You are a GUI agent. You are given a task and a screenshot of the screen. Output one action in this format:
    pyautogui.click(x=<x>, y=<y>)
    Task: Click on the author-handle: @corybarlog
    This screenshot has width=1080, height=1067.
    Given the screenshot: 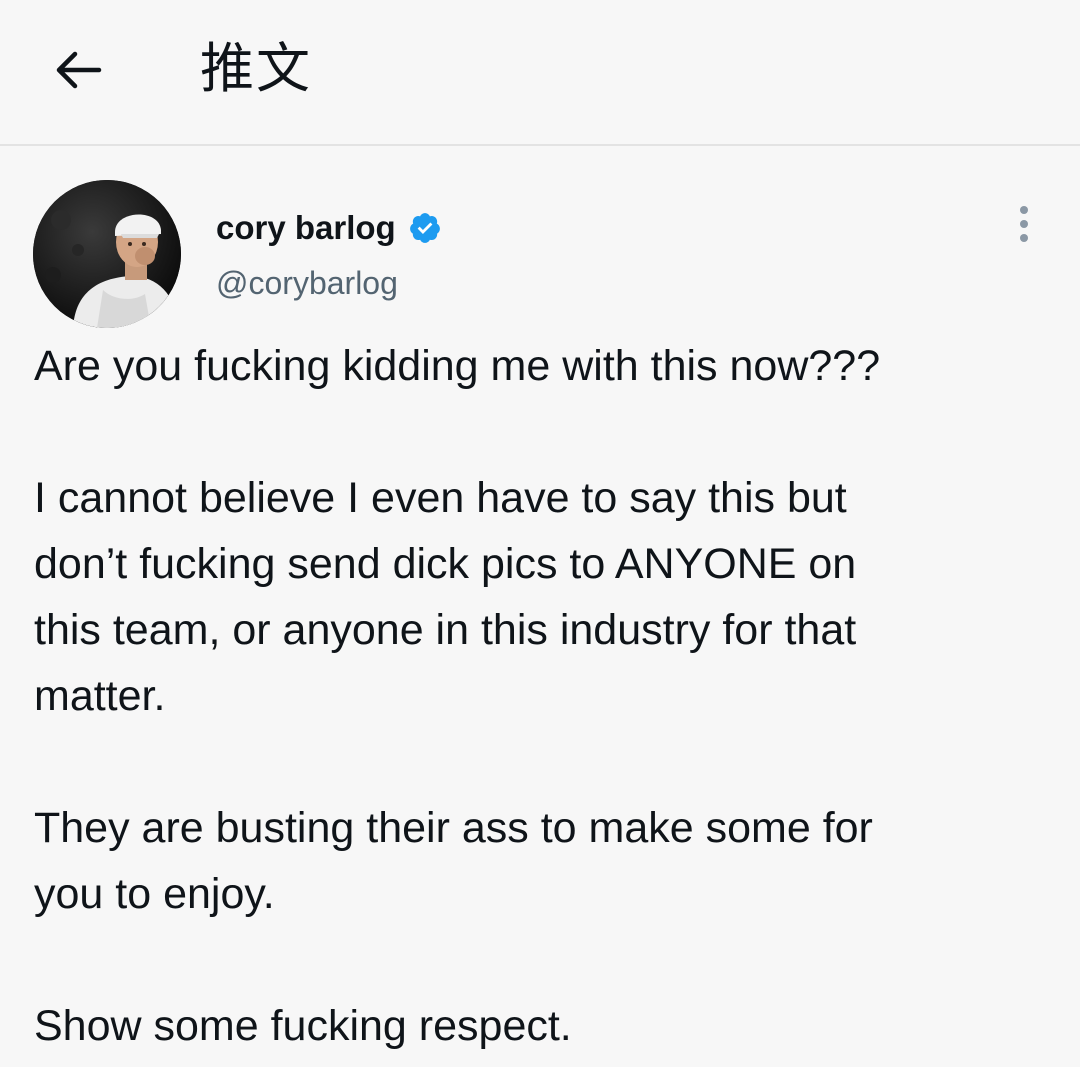 What is the action you would take?
    pyautogui.click(x=307, y=283)
    